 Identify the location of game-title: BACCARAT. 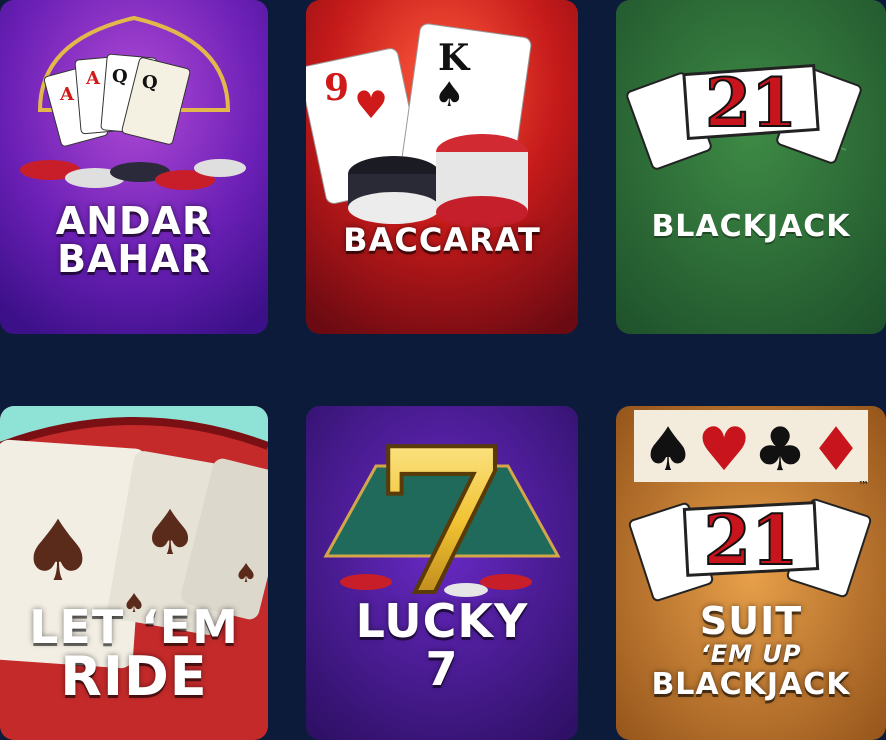
(442, 240).